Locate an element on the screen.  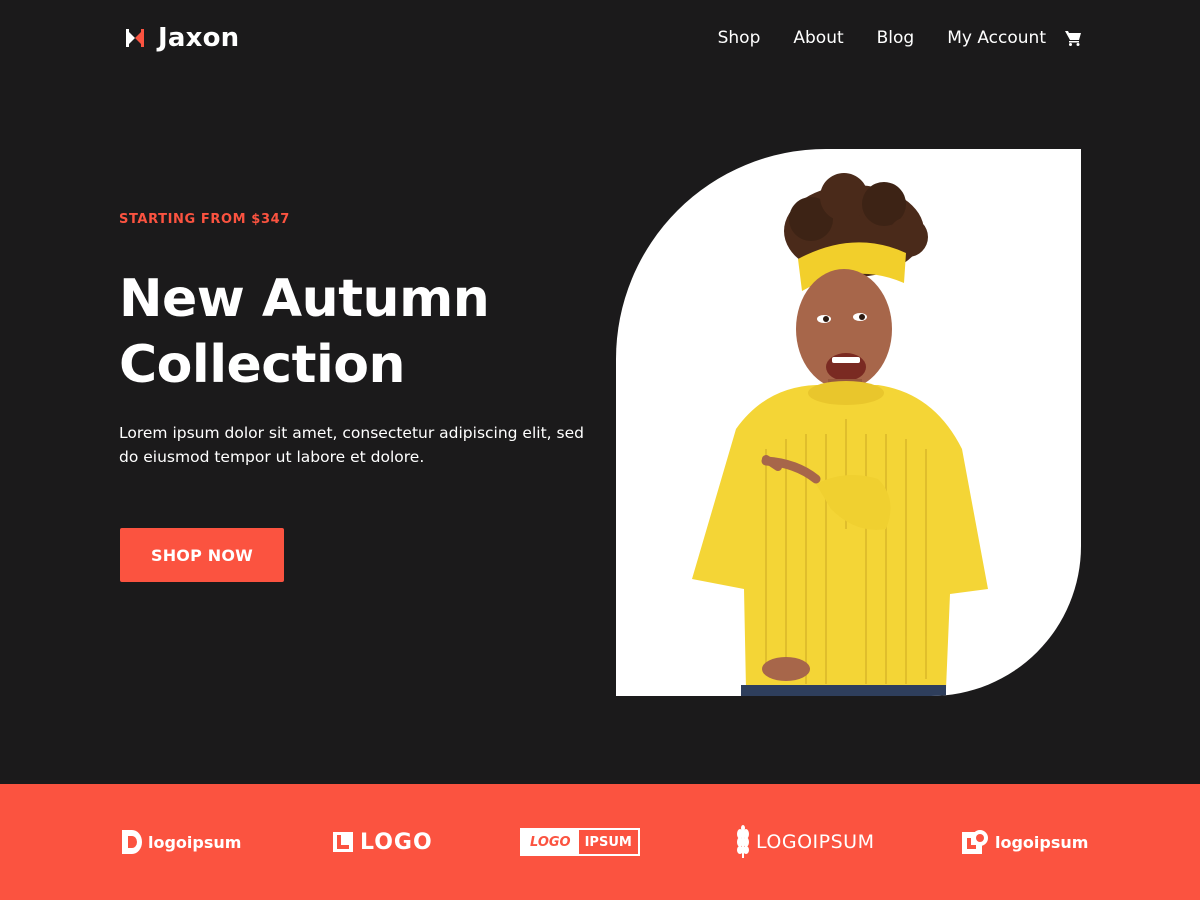
partner-logo-1: logoipsum is located at coordinates (180, 842).